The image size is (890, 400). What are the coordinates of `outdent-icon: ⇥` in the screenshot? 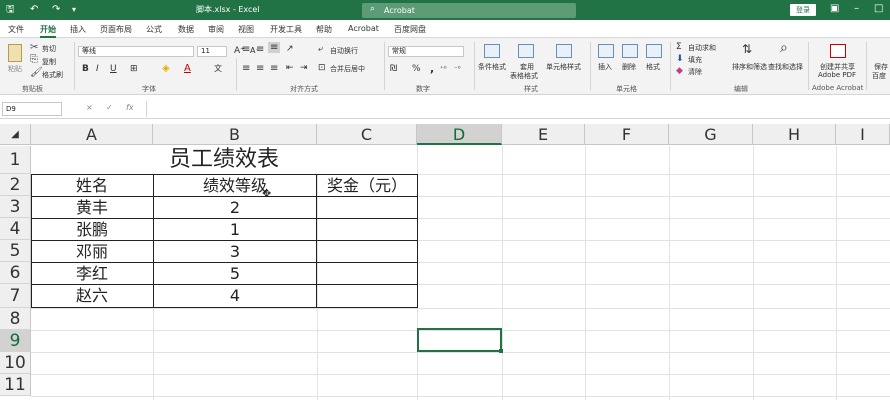 It's located at (304, 68).